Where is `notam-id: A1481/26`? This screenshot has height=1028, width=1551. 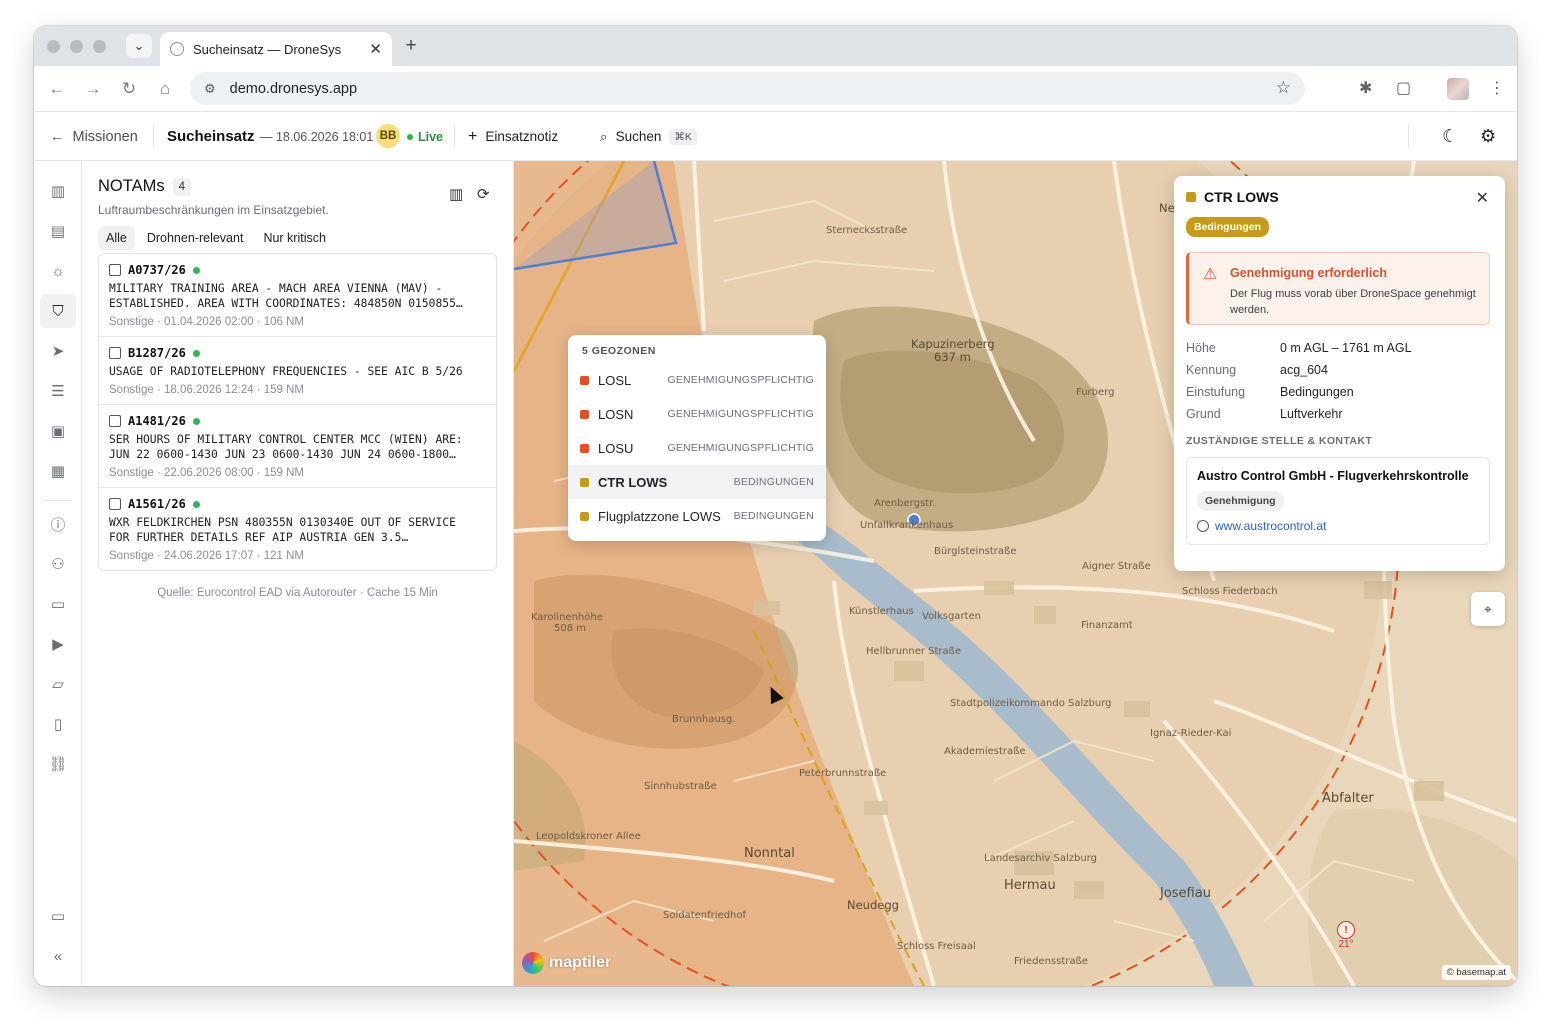
notam-id: A1481/26 is located at coordinates (157, 421).